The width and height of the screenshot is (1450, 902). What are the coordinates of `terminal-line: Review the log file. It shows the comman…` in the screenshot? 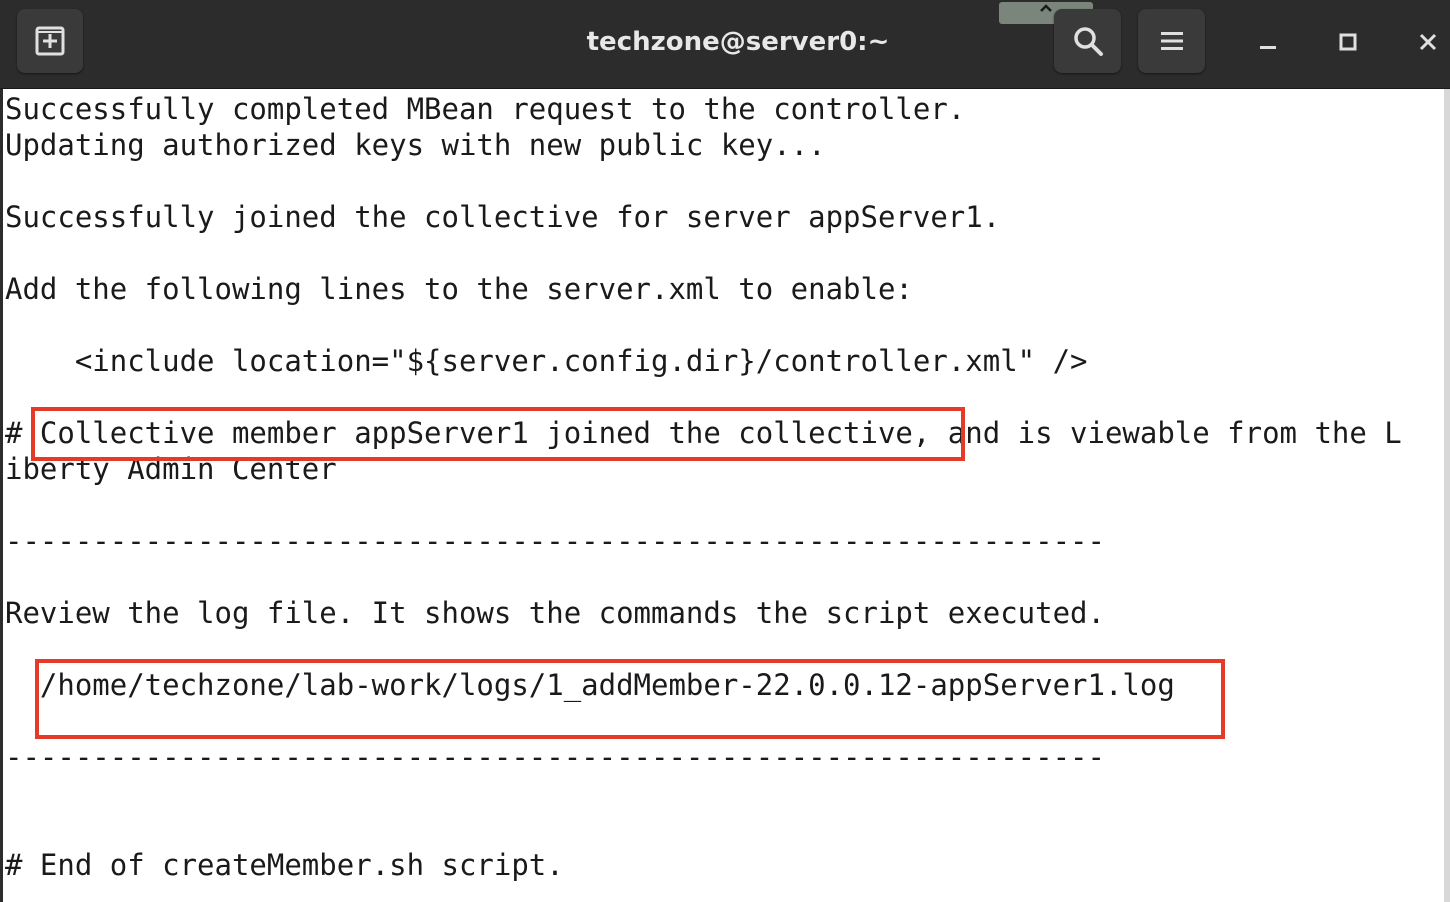 It's located at (555, 613).